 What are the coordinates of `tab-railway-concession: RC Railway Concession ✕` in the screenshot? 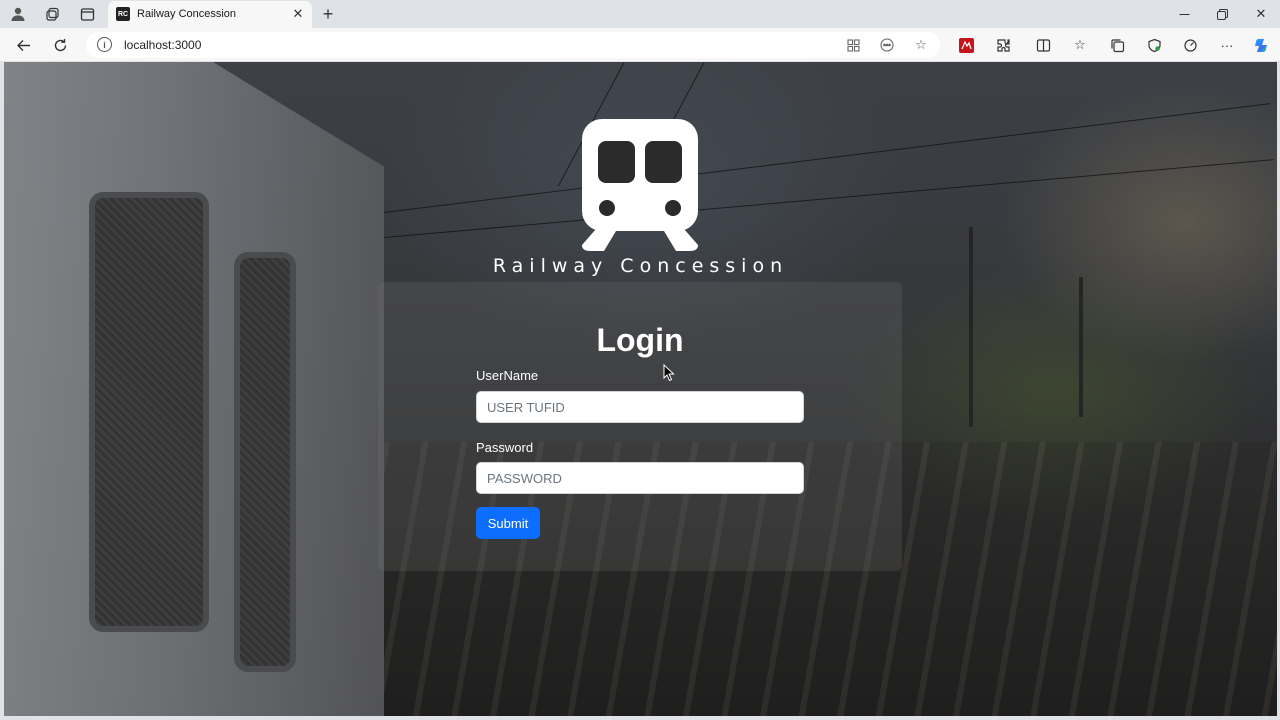 It's located at (210, 14).